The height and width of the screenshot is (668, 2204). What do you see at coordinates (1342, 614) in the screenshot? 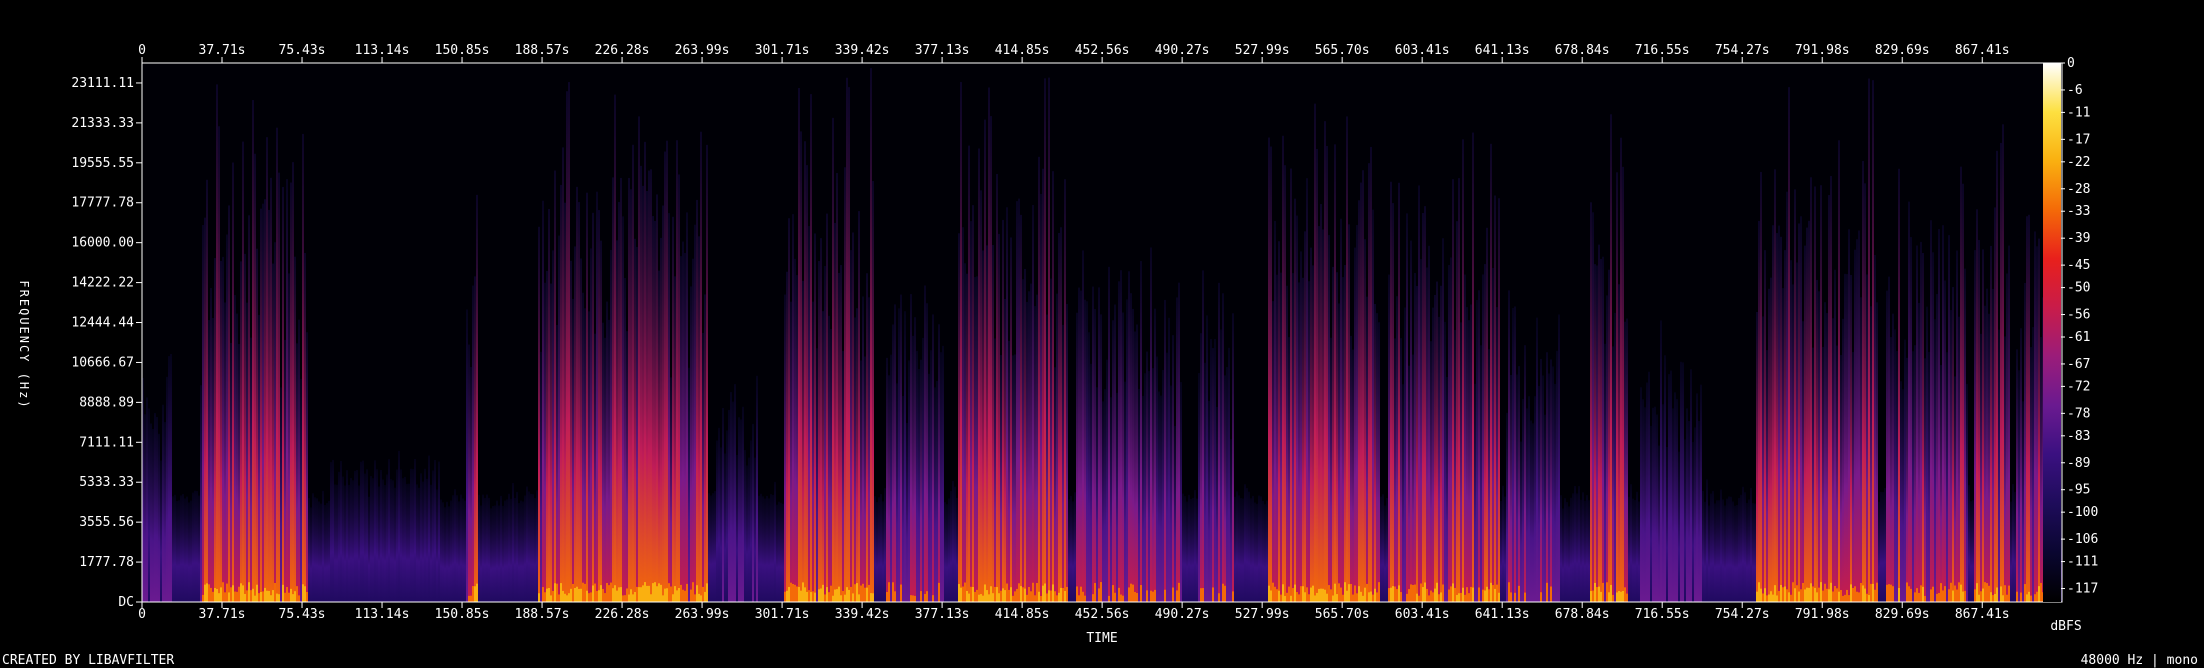
I see `x-tick-label-bottom: 565.70s` at bounding box center [1342, 614].